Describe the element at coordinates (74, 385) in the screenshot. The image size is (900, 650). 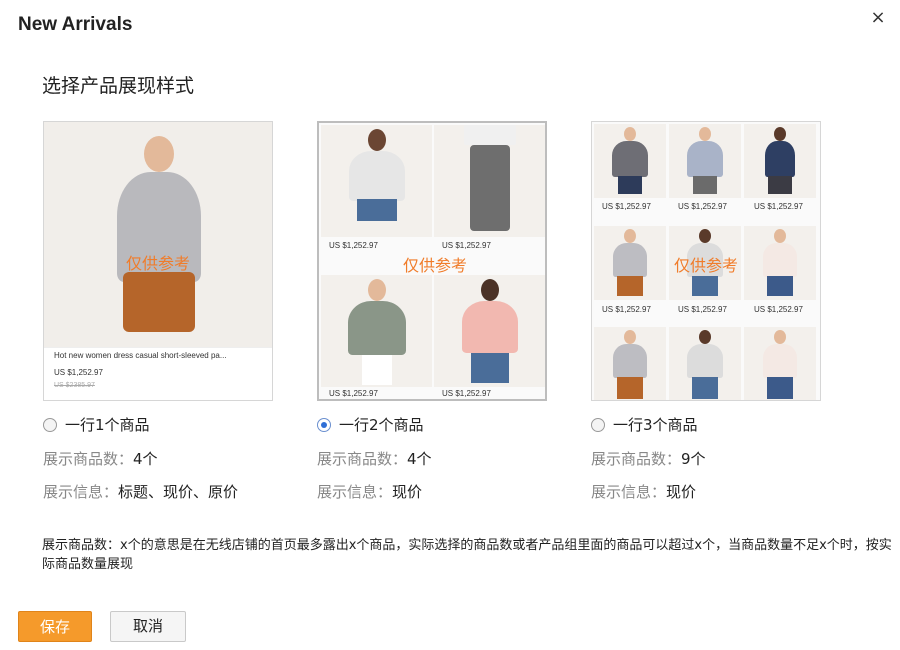
I see `product-original-price: US $2385.97` at that location.